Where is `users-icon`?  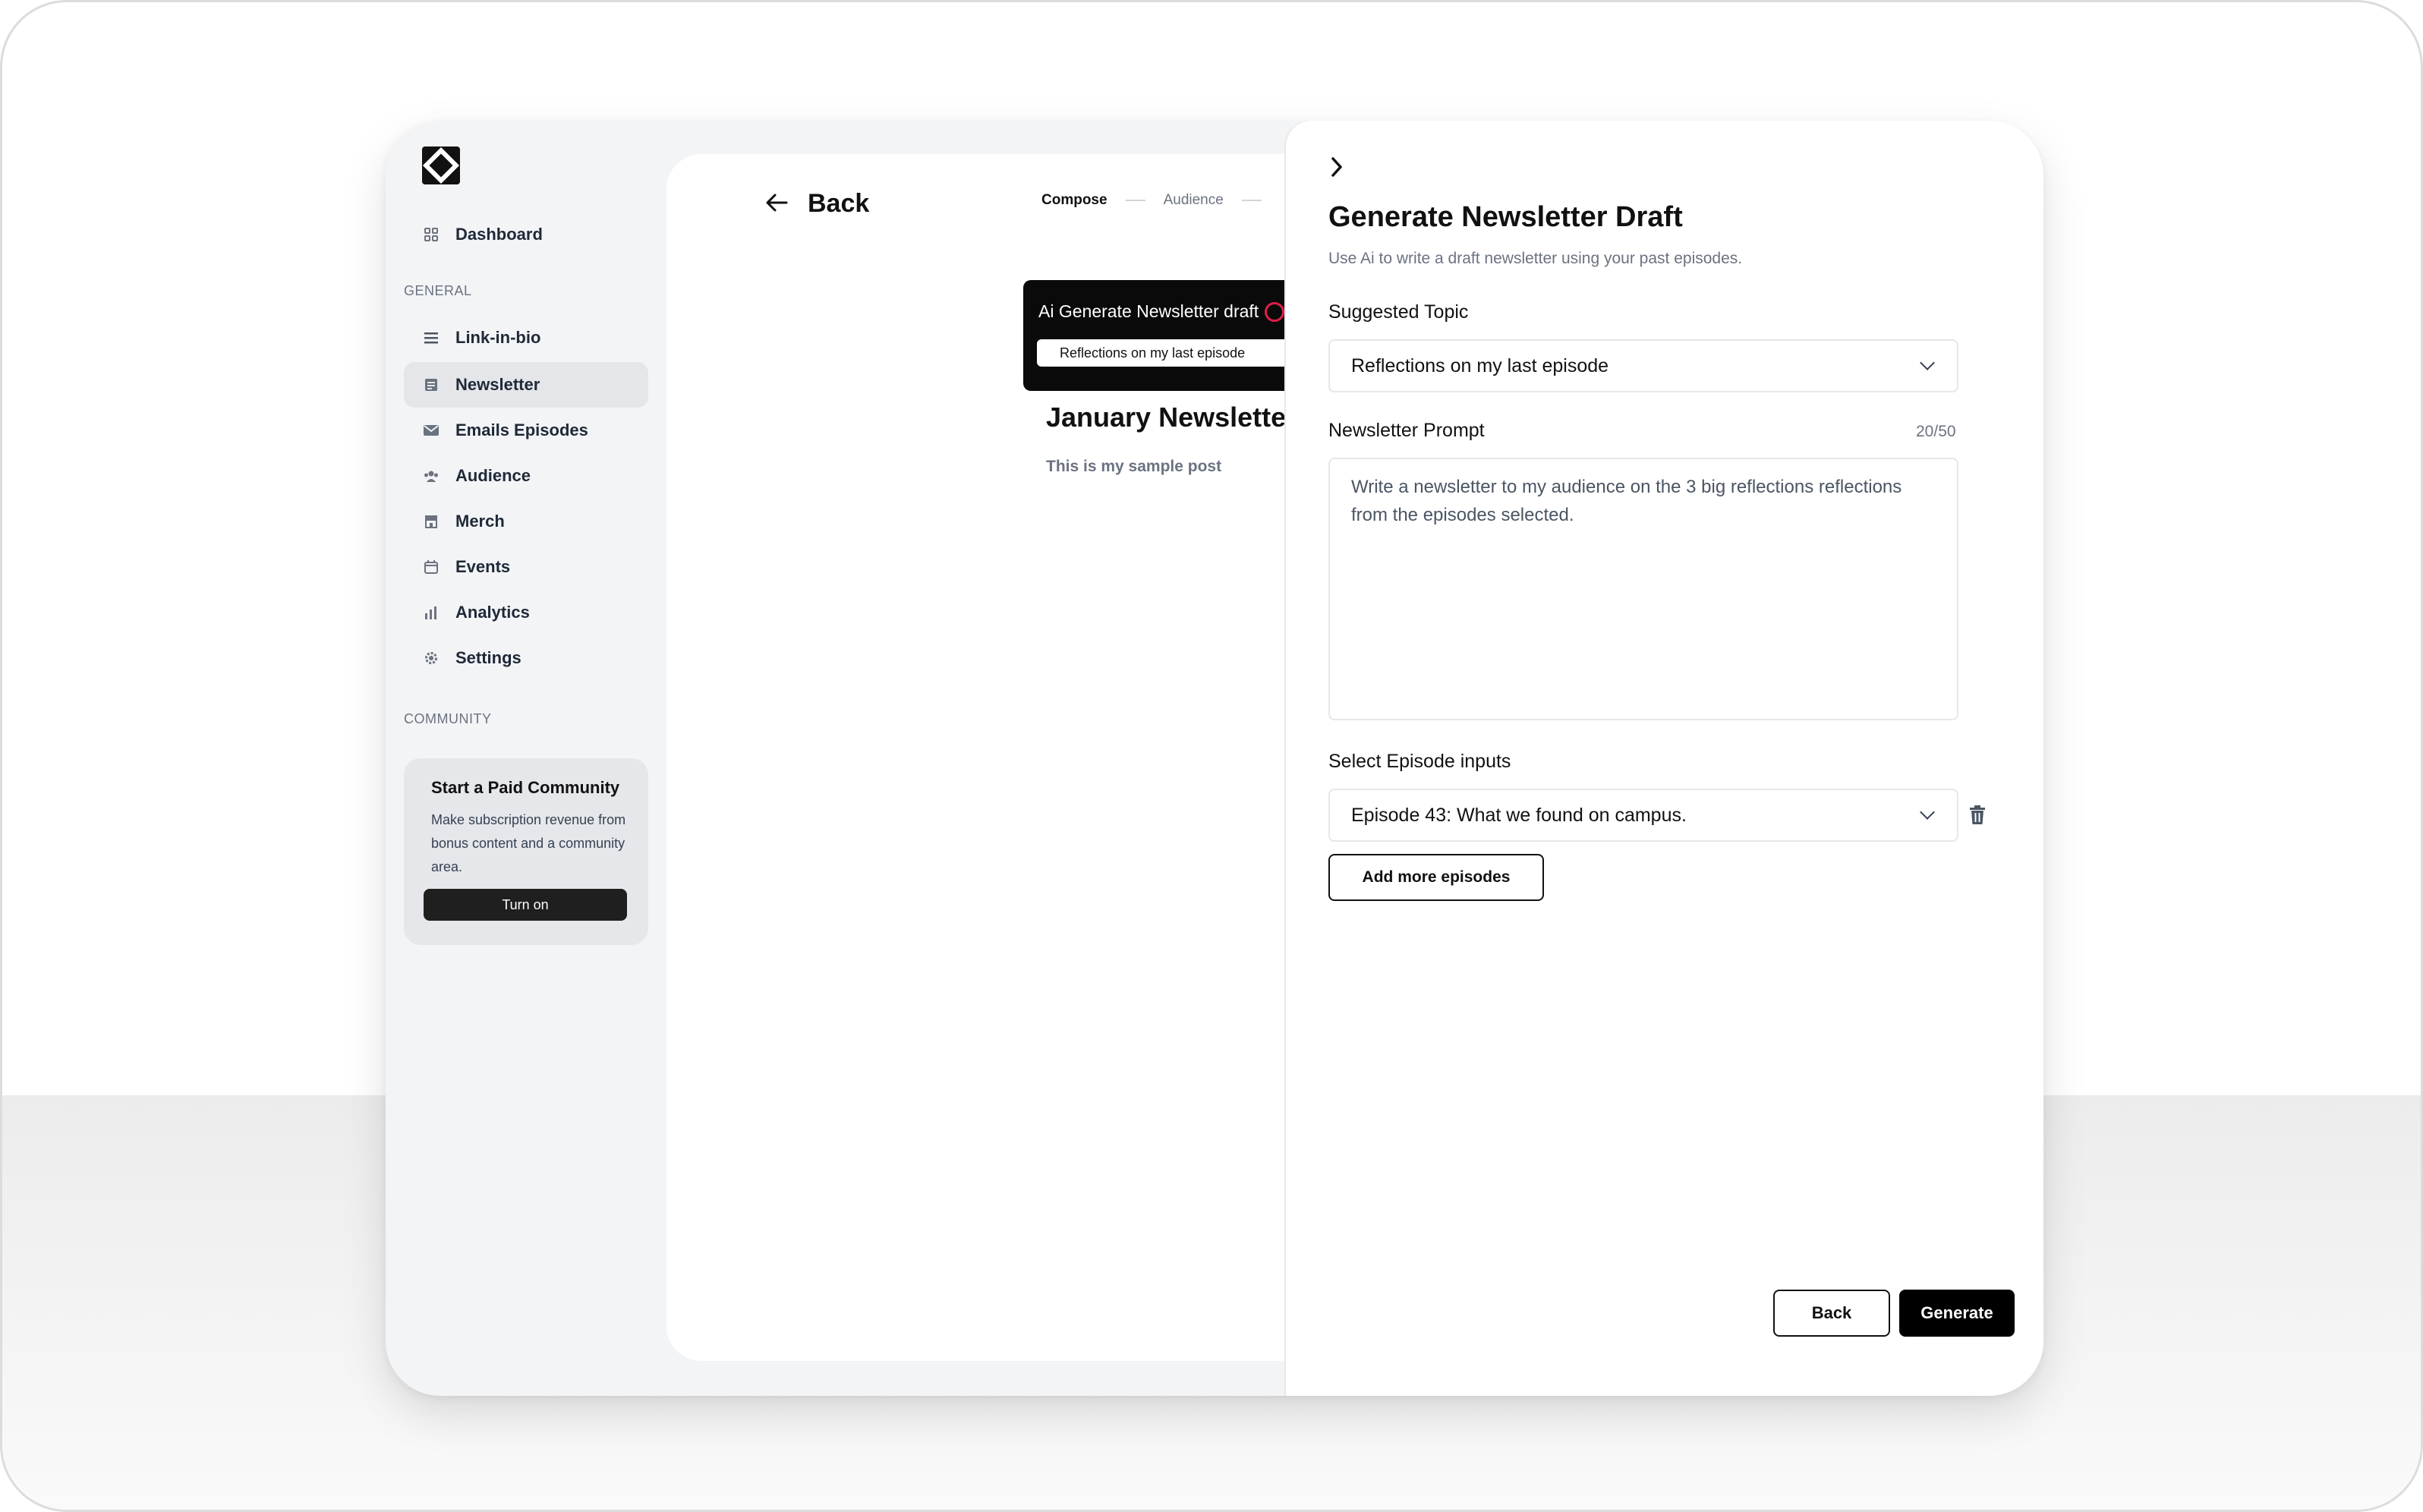
users-icon is located at coordinates (431, 476).